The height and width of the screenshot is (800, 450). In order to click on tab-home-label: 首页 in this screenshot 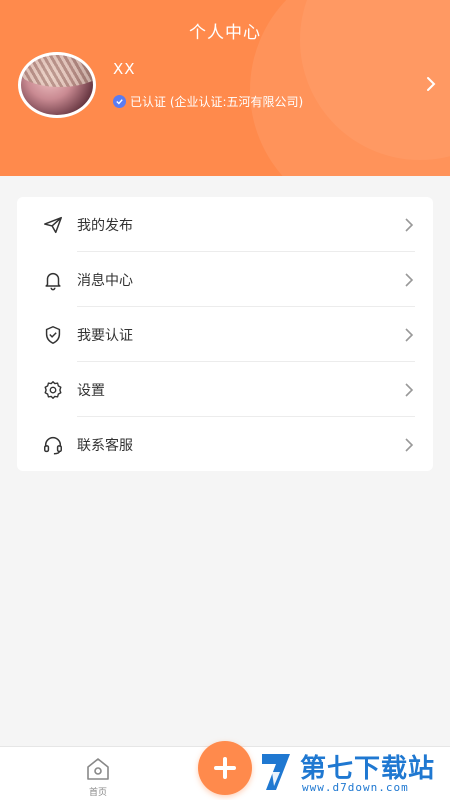, I will do `click(97, 793)`.